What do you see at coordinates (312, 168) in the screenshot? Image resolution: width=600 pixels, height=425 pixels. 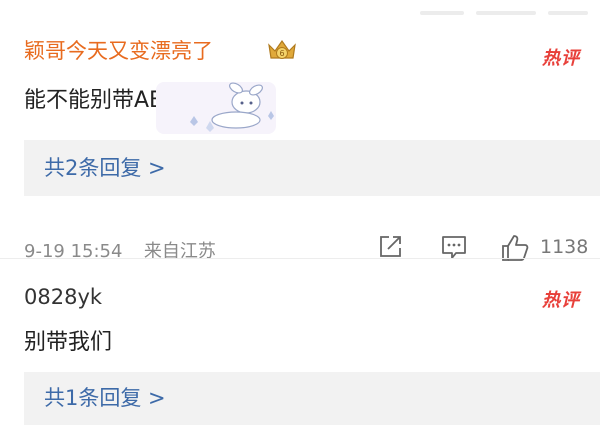 I see `view-replies-button: 共2条回复 >` at bounding box center [312, 168].